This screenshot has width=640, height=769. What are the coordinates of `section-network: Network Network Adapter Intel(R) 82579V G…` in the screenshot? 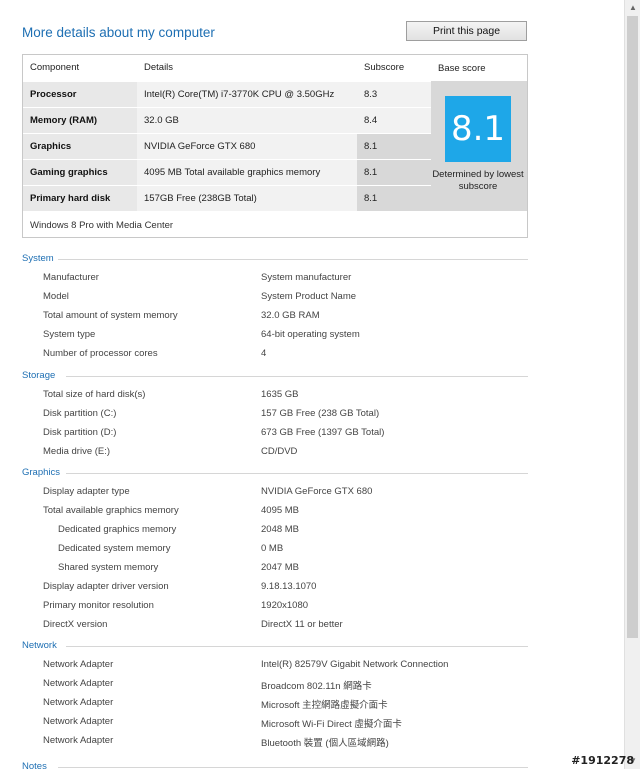 It's located at (275, 694).